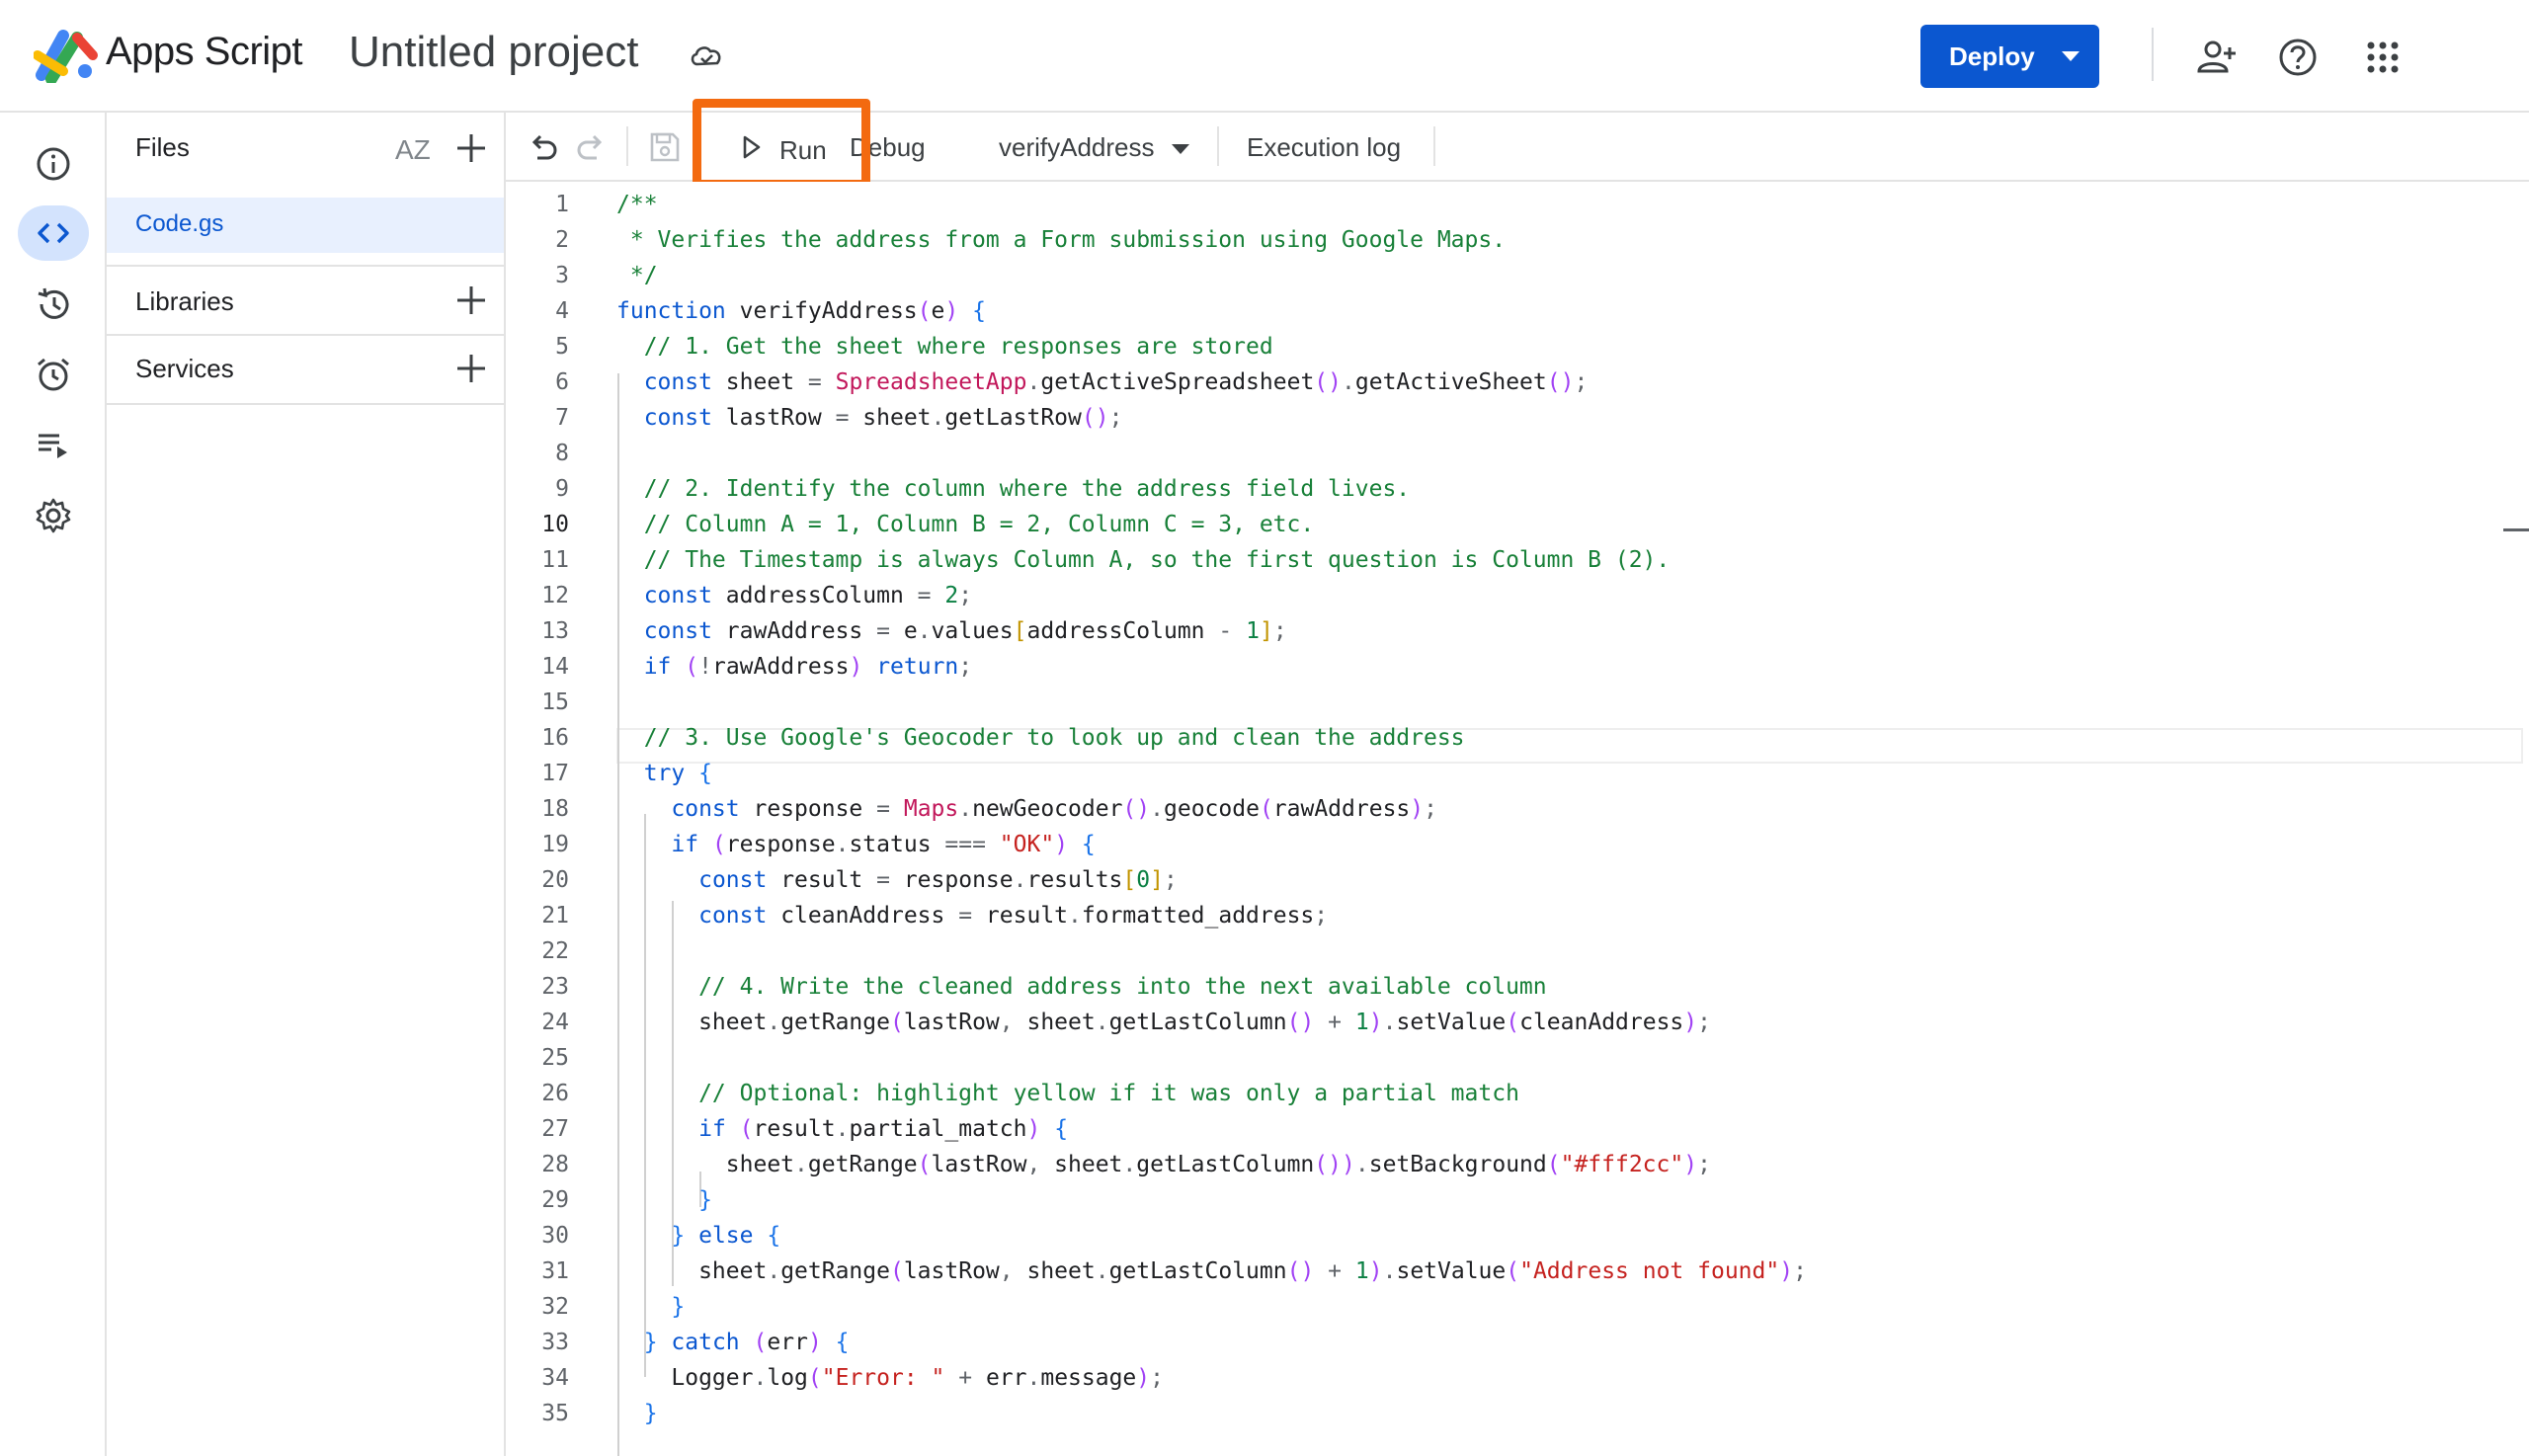 Image resolution: width=2529 pixels, height=1456 pixels. Describe the element at coordinates (53, 374) in the screenshot. I see `triggers-button` at that location.